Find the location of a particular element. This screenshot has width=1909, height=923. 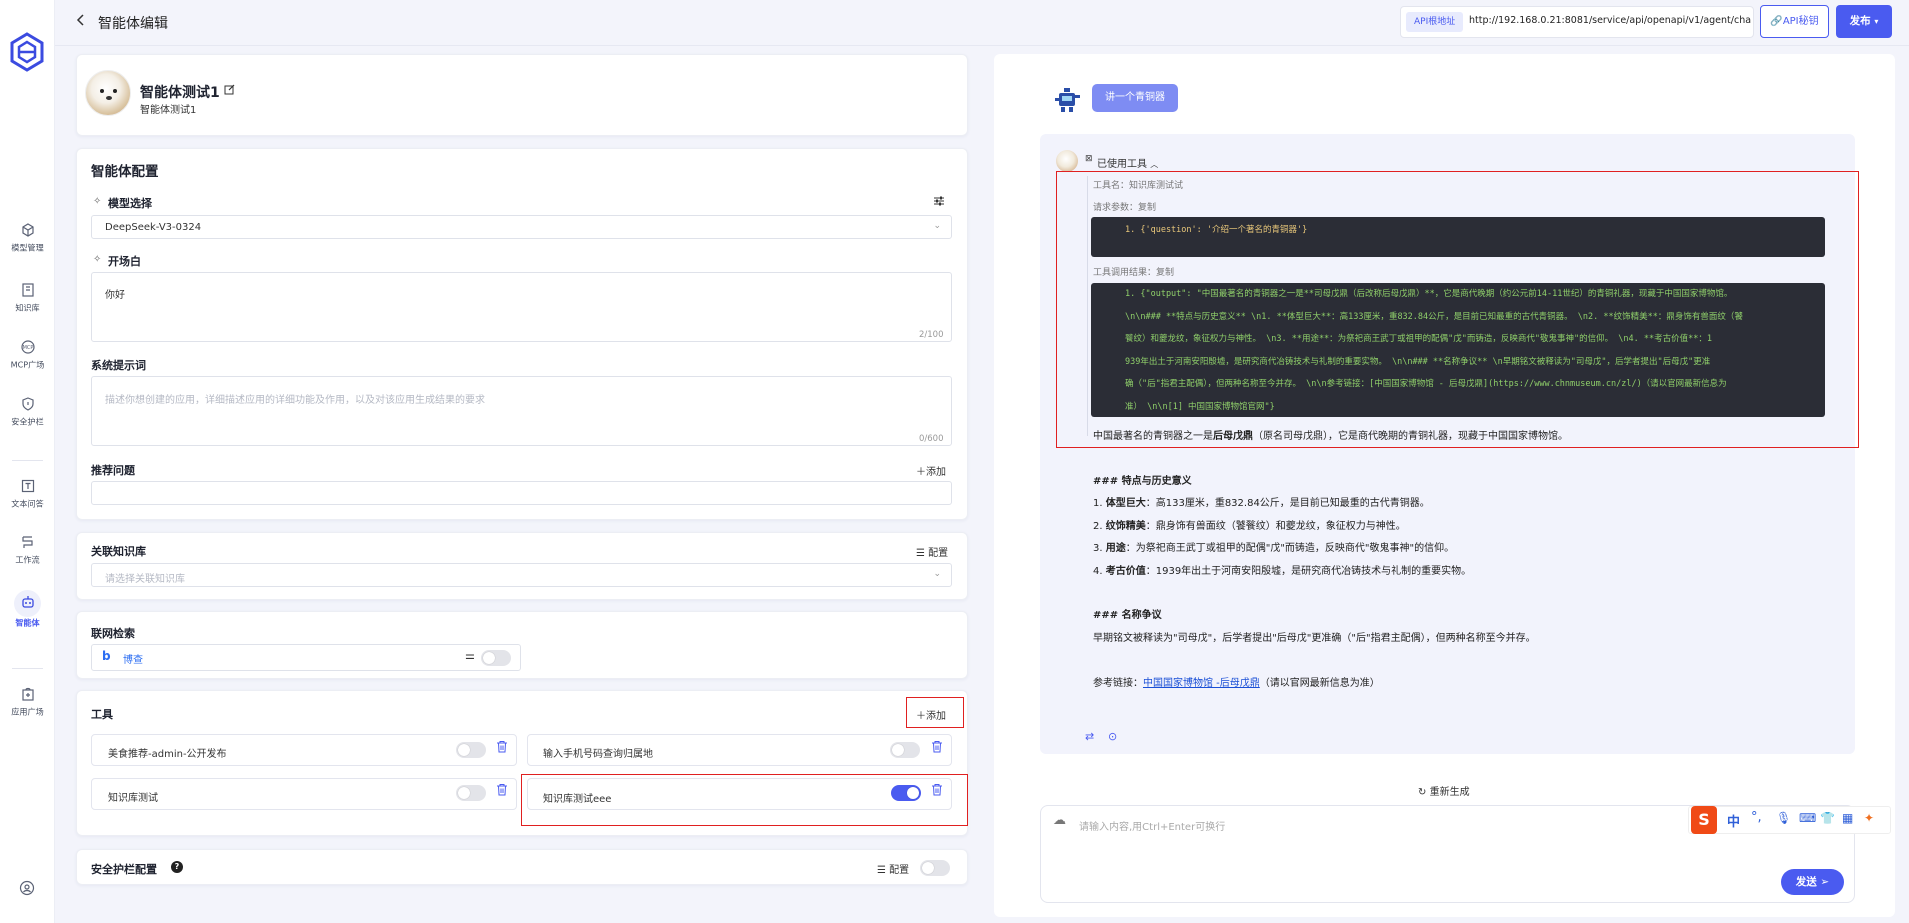

answer-heading: ### 特点与历史意义 is located at coordinates (1142, 481).